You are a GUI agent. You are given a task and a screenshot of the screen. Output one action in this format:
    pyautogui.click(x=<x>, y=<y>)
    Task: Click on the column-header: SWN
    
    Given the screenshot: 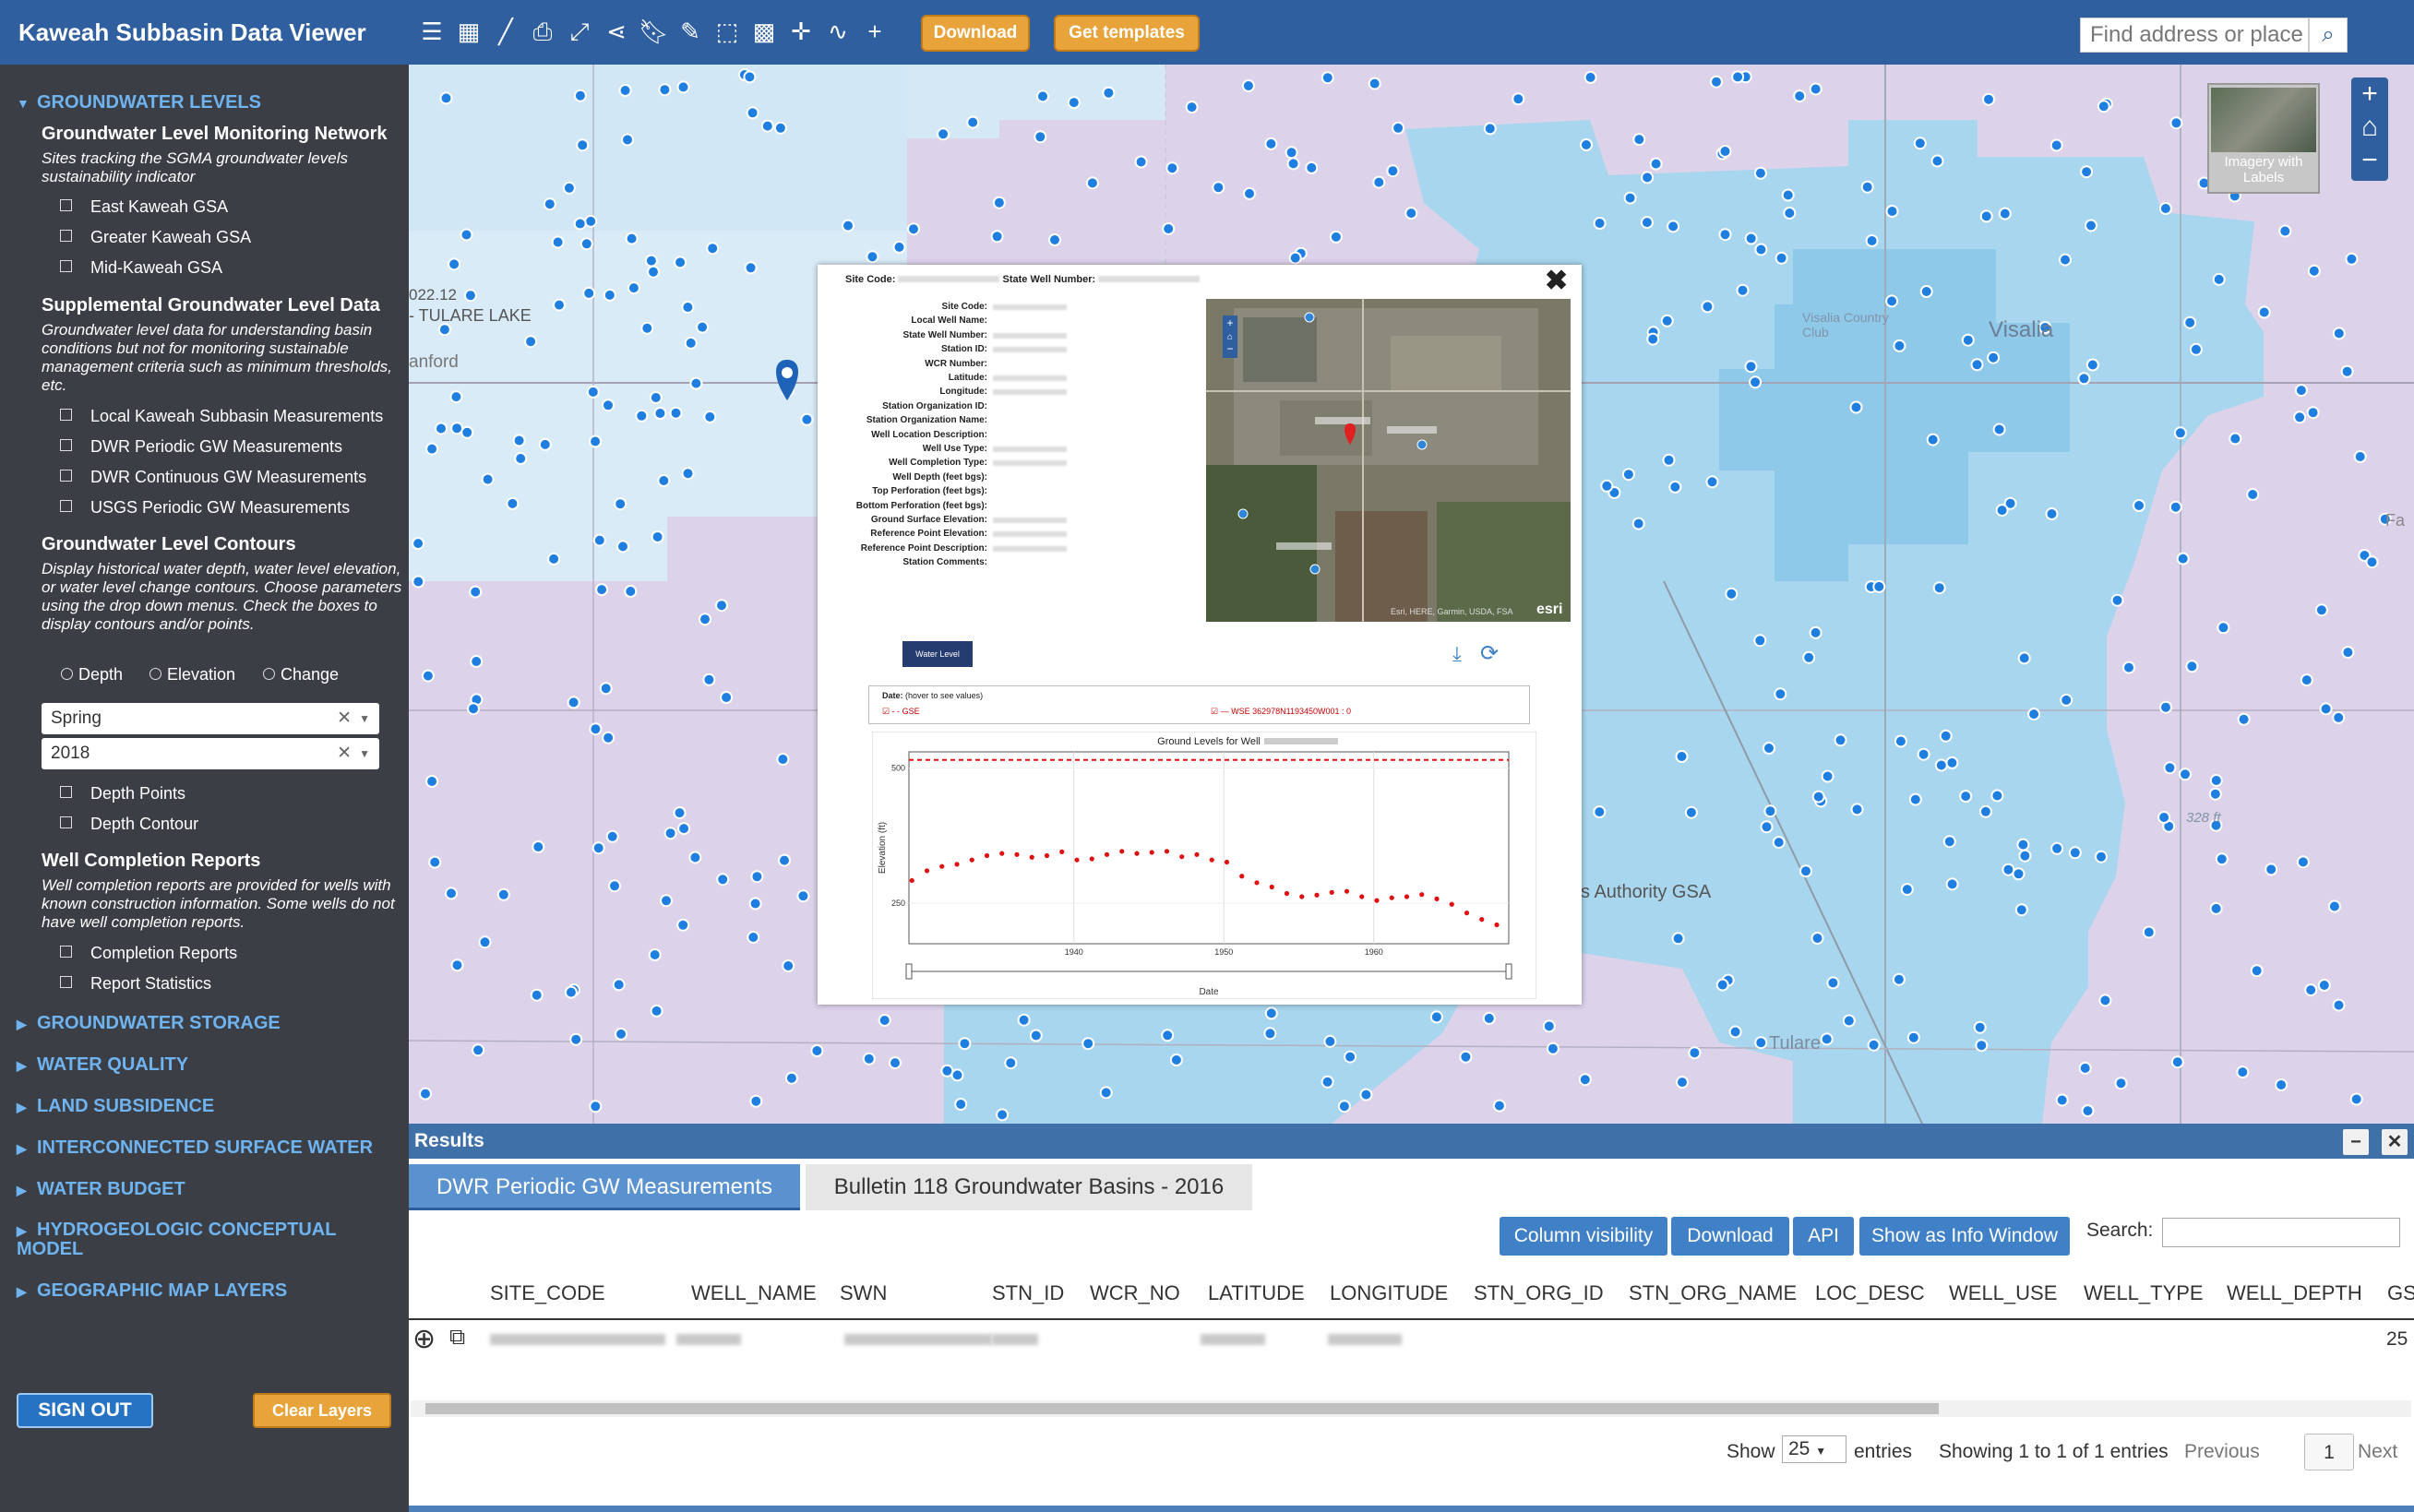 What is the action you would take?
    pyautogui.click(x=863, y=1293)
    